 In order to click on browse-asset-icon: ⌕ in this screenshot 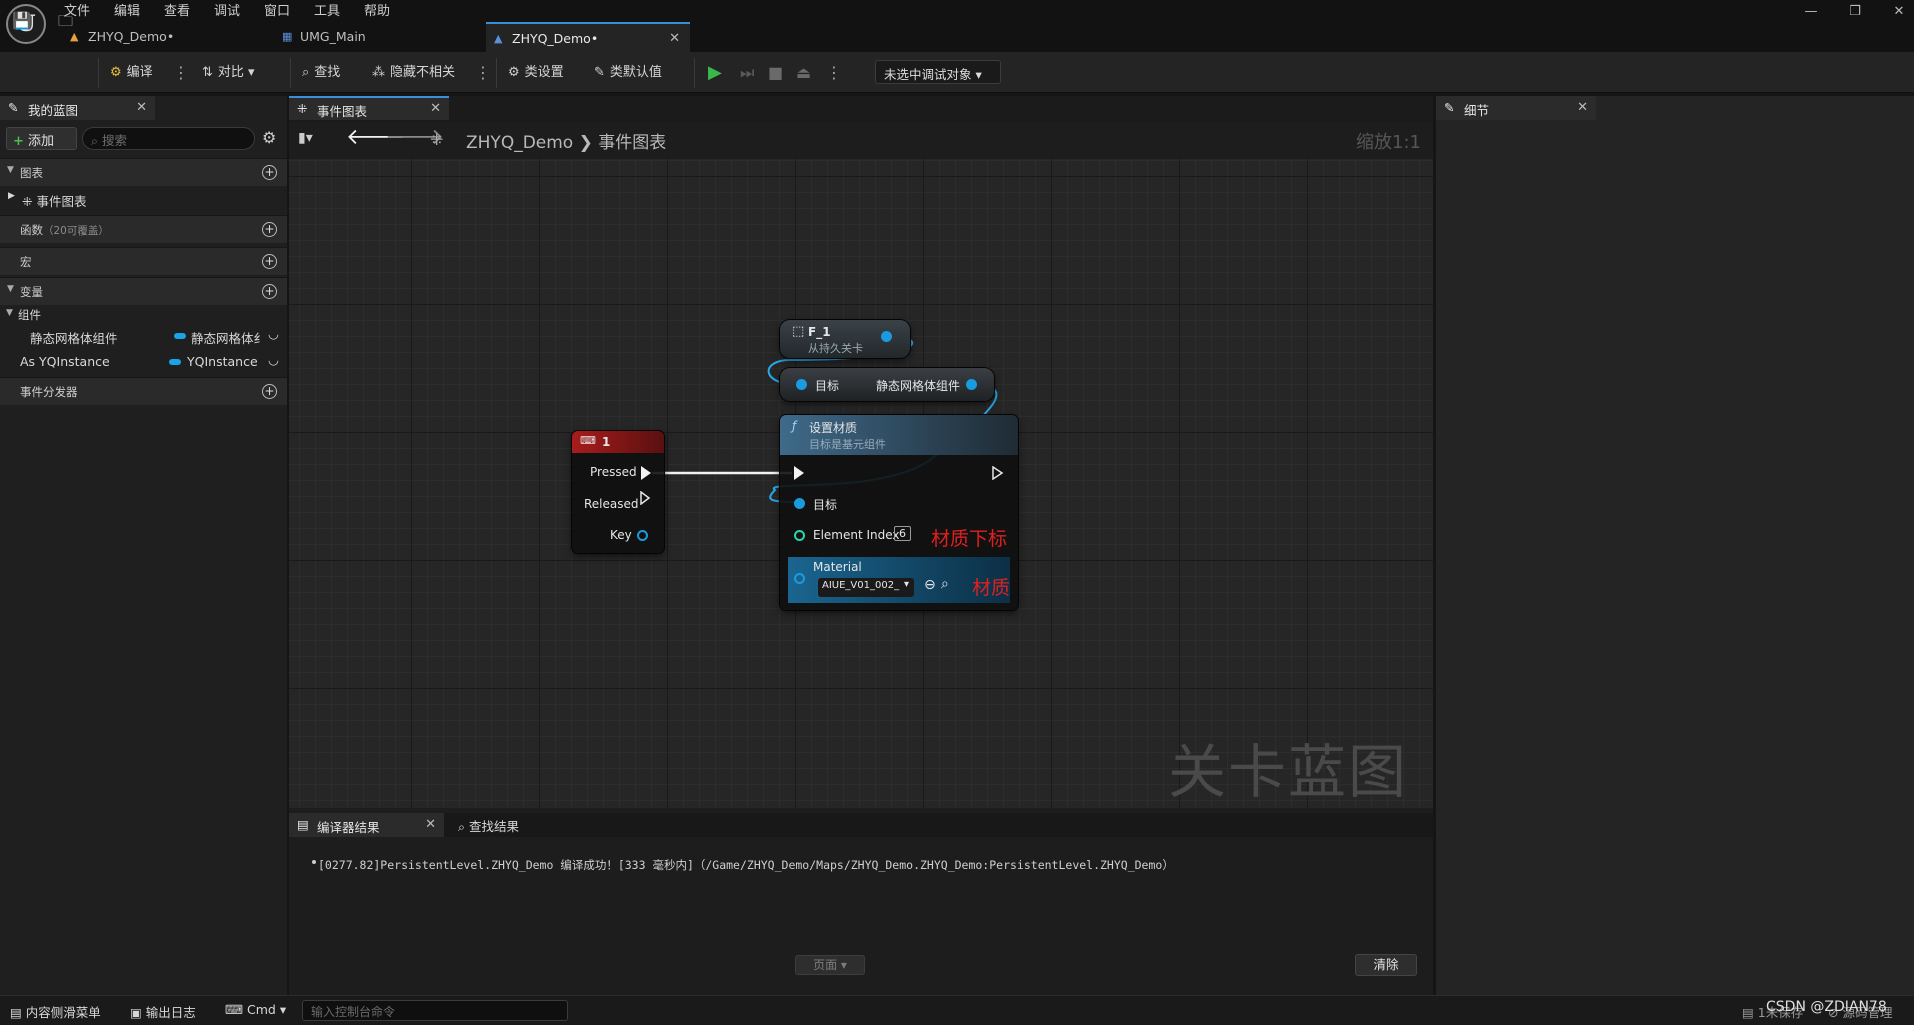, I will do `click(945, 584)`.